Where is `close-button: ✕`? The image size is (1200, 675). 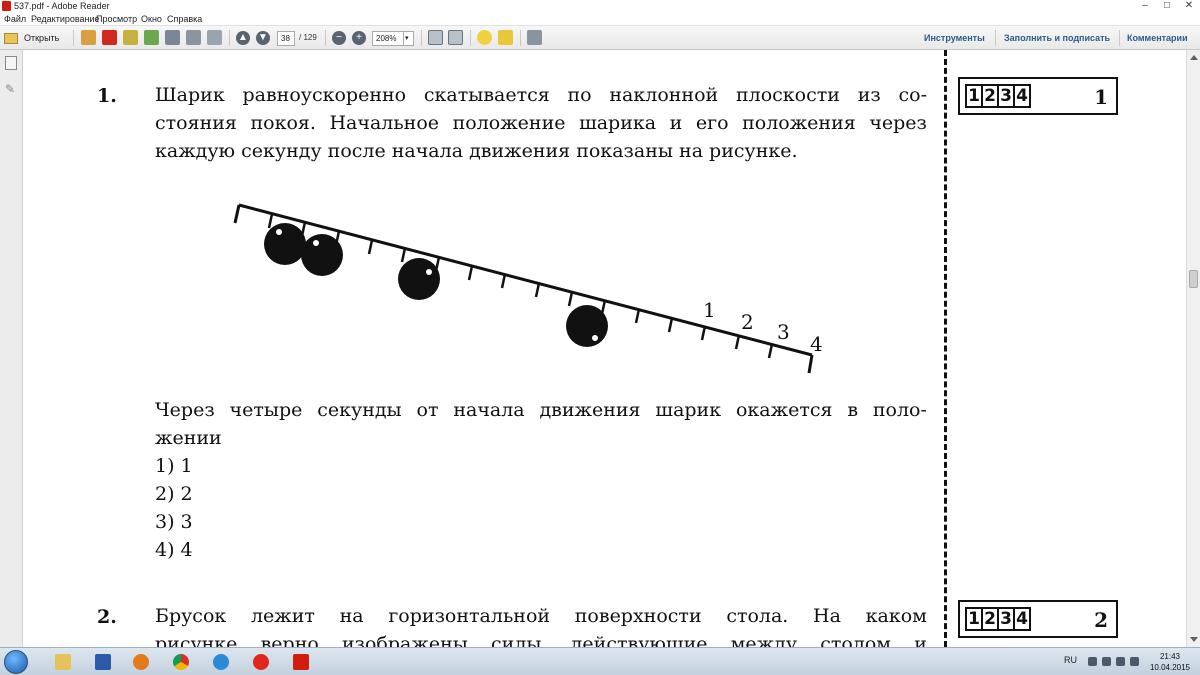 close-button: ✕ is located at coordinates (1189, 6).